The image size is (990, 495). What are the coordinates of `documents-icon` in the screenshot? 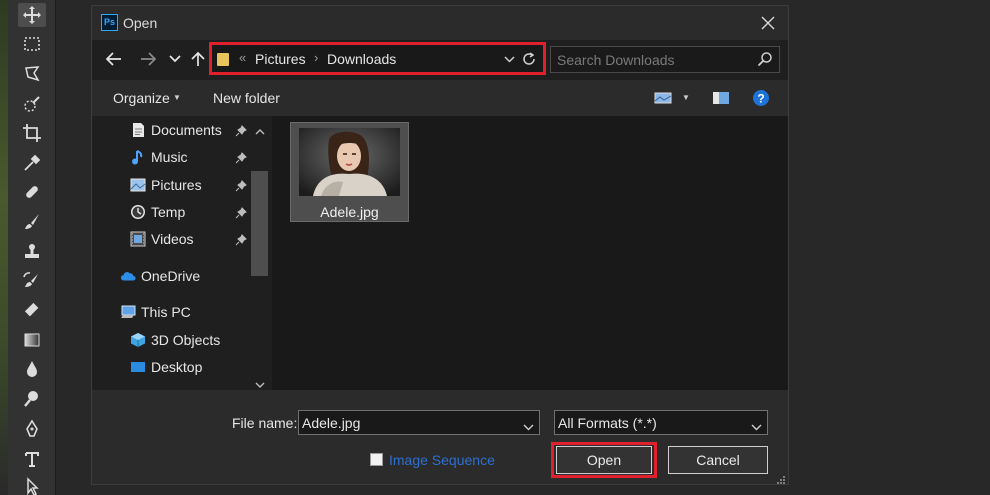 It's located at (138, 130).